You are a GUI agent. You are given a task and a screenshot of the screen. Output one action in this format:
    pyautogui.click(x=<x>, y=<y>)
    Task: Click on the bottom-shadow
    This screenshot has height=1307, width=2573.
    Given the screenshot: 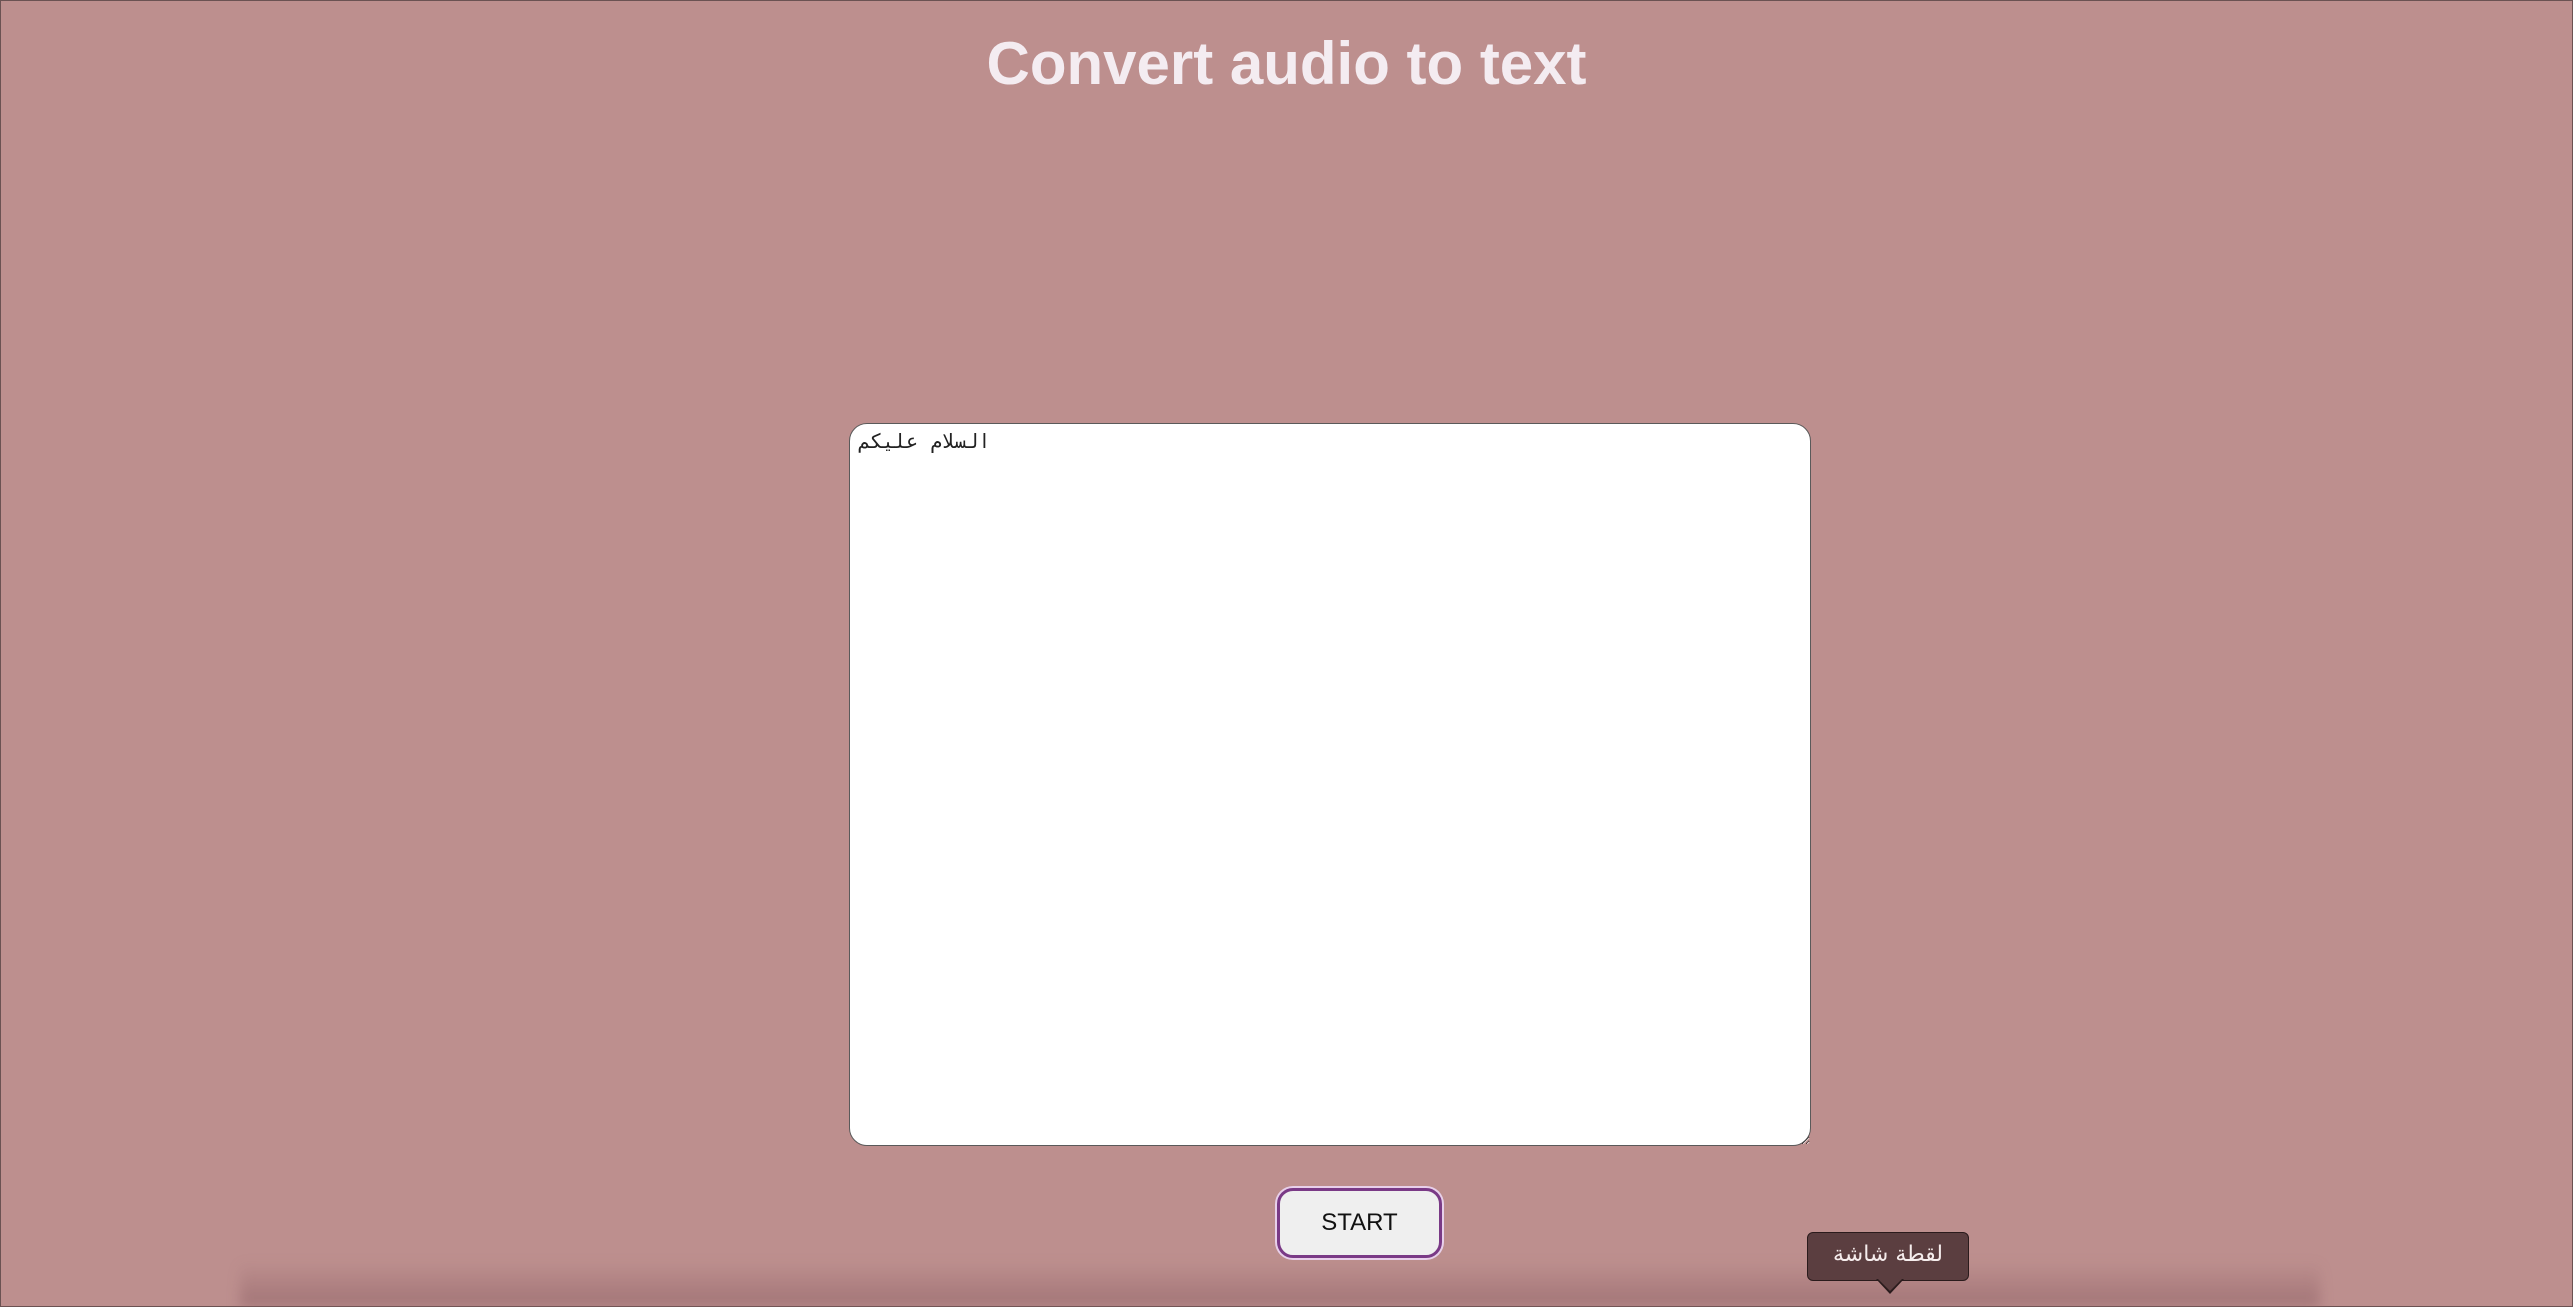 What is the action you would take?
    pyautogui.click(x=1280, y=1284)
    